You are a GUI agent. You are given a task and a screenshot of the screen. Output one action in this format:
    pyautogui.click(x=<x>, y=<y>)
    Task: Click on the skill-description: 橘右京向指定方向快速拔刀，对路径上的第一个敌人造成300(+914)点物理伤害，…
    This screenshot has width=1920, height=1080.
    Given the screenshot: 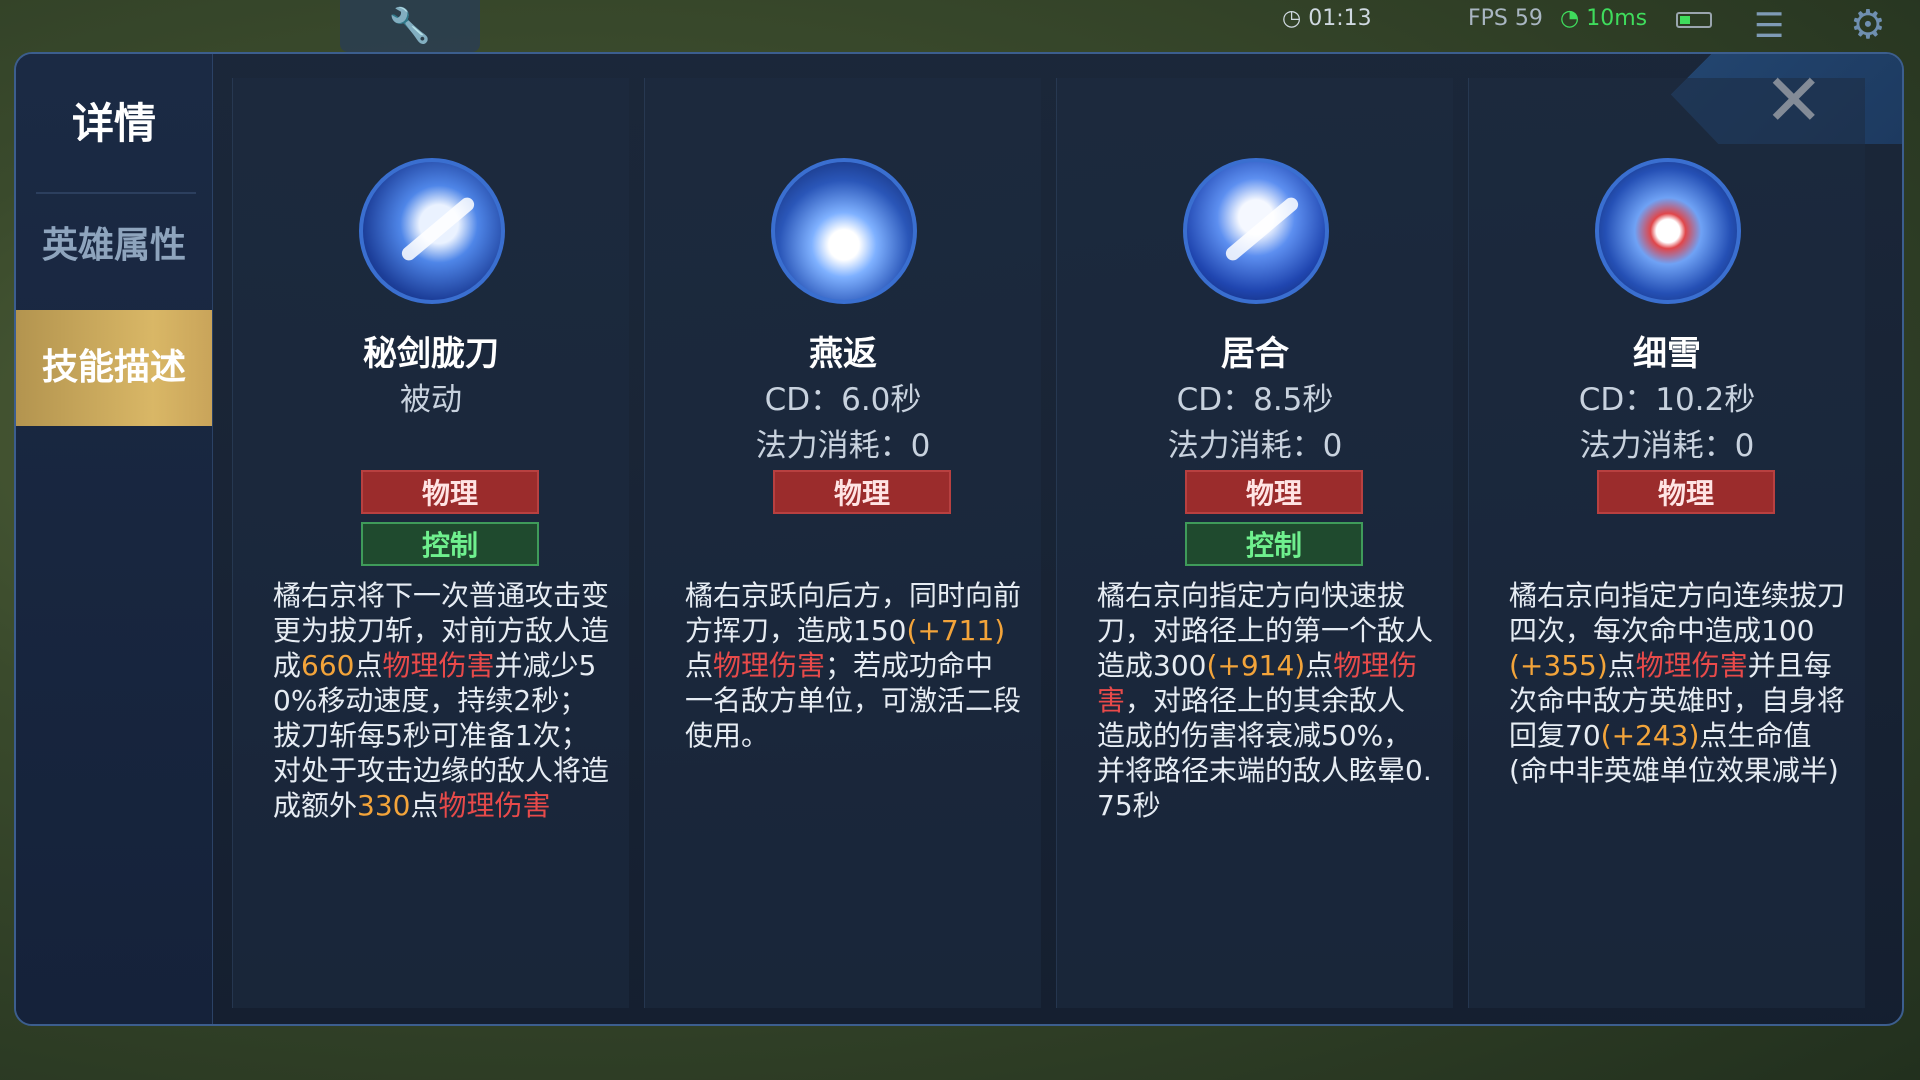 What is the action you would take?
    pyautogui.click(x=1265, y=700)
    